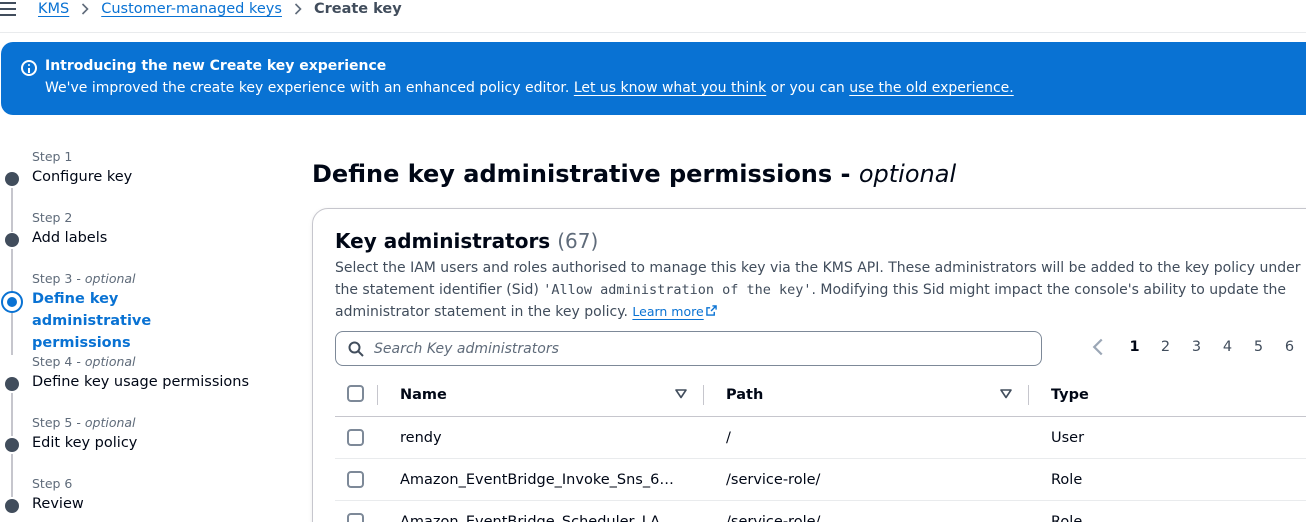 The image size is (1306, 522). What do you see at coordinates (8, 9) in the screenshot?
I see `menu-icon` at bounding box center [8, 9].